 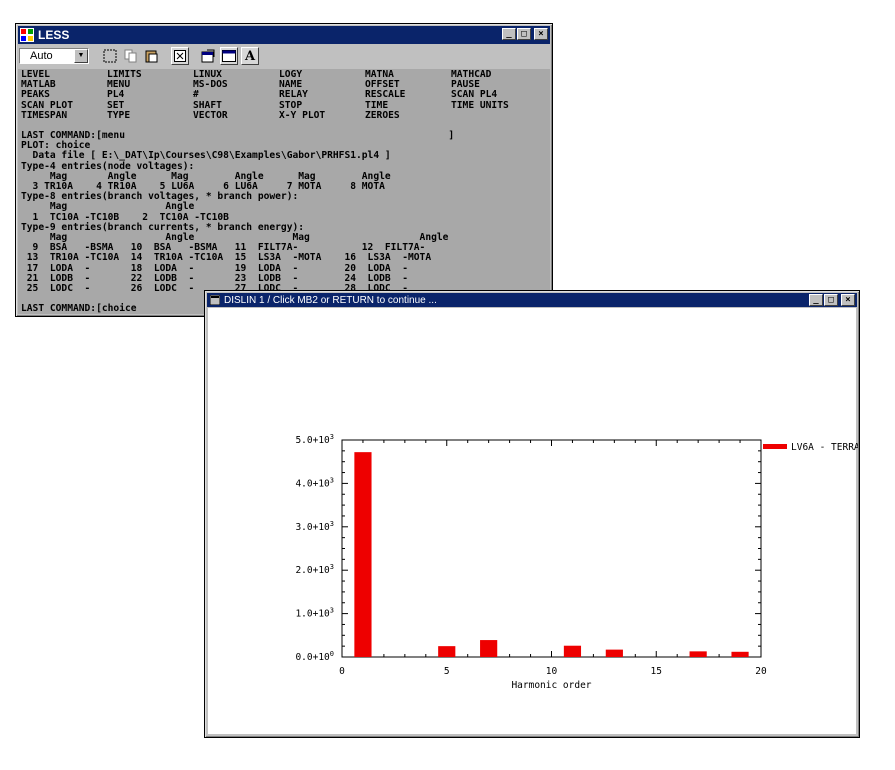 I want to click on y-tick-label: 2.0+103, so click(x=314, y=569).